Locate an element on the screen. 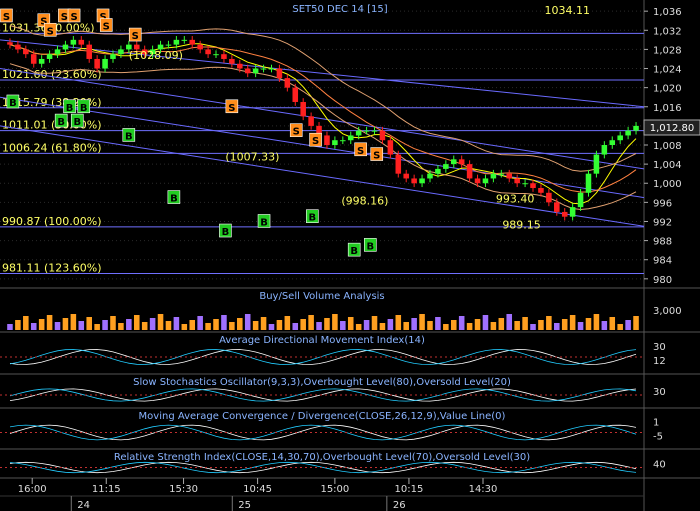 The image size is (700, 511). time-tick-label: 16:00 is located at coordinates (32, 489).